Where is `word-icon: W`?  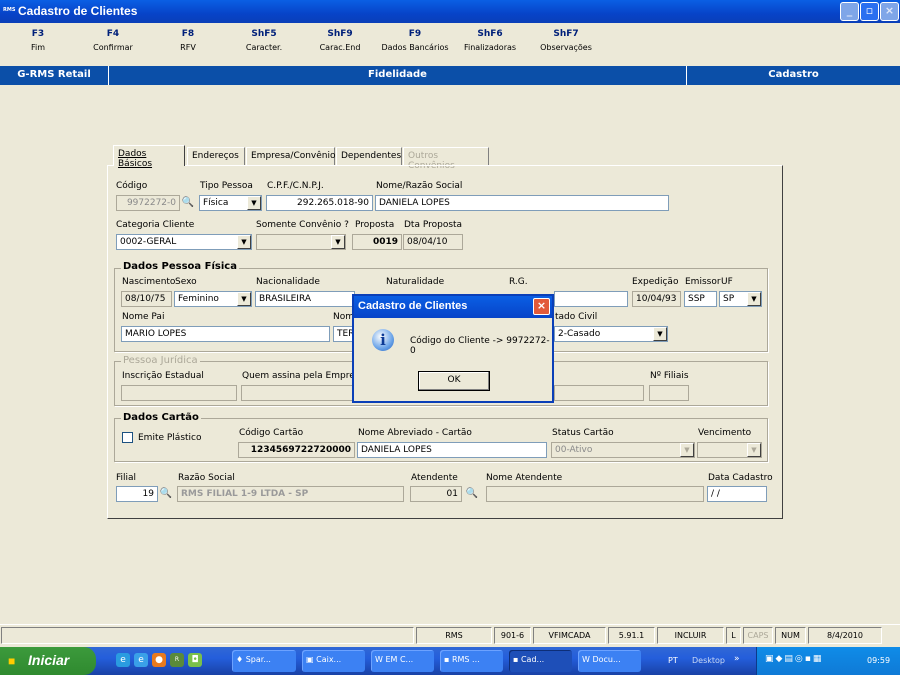 word-icon: W is located at coordinates (587, 659).